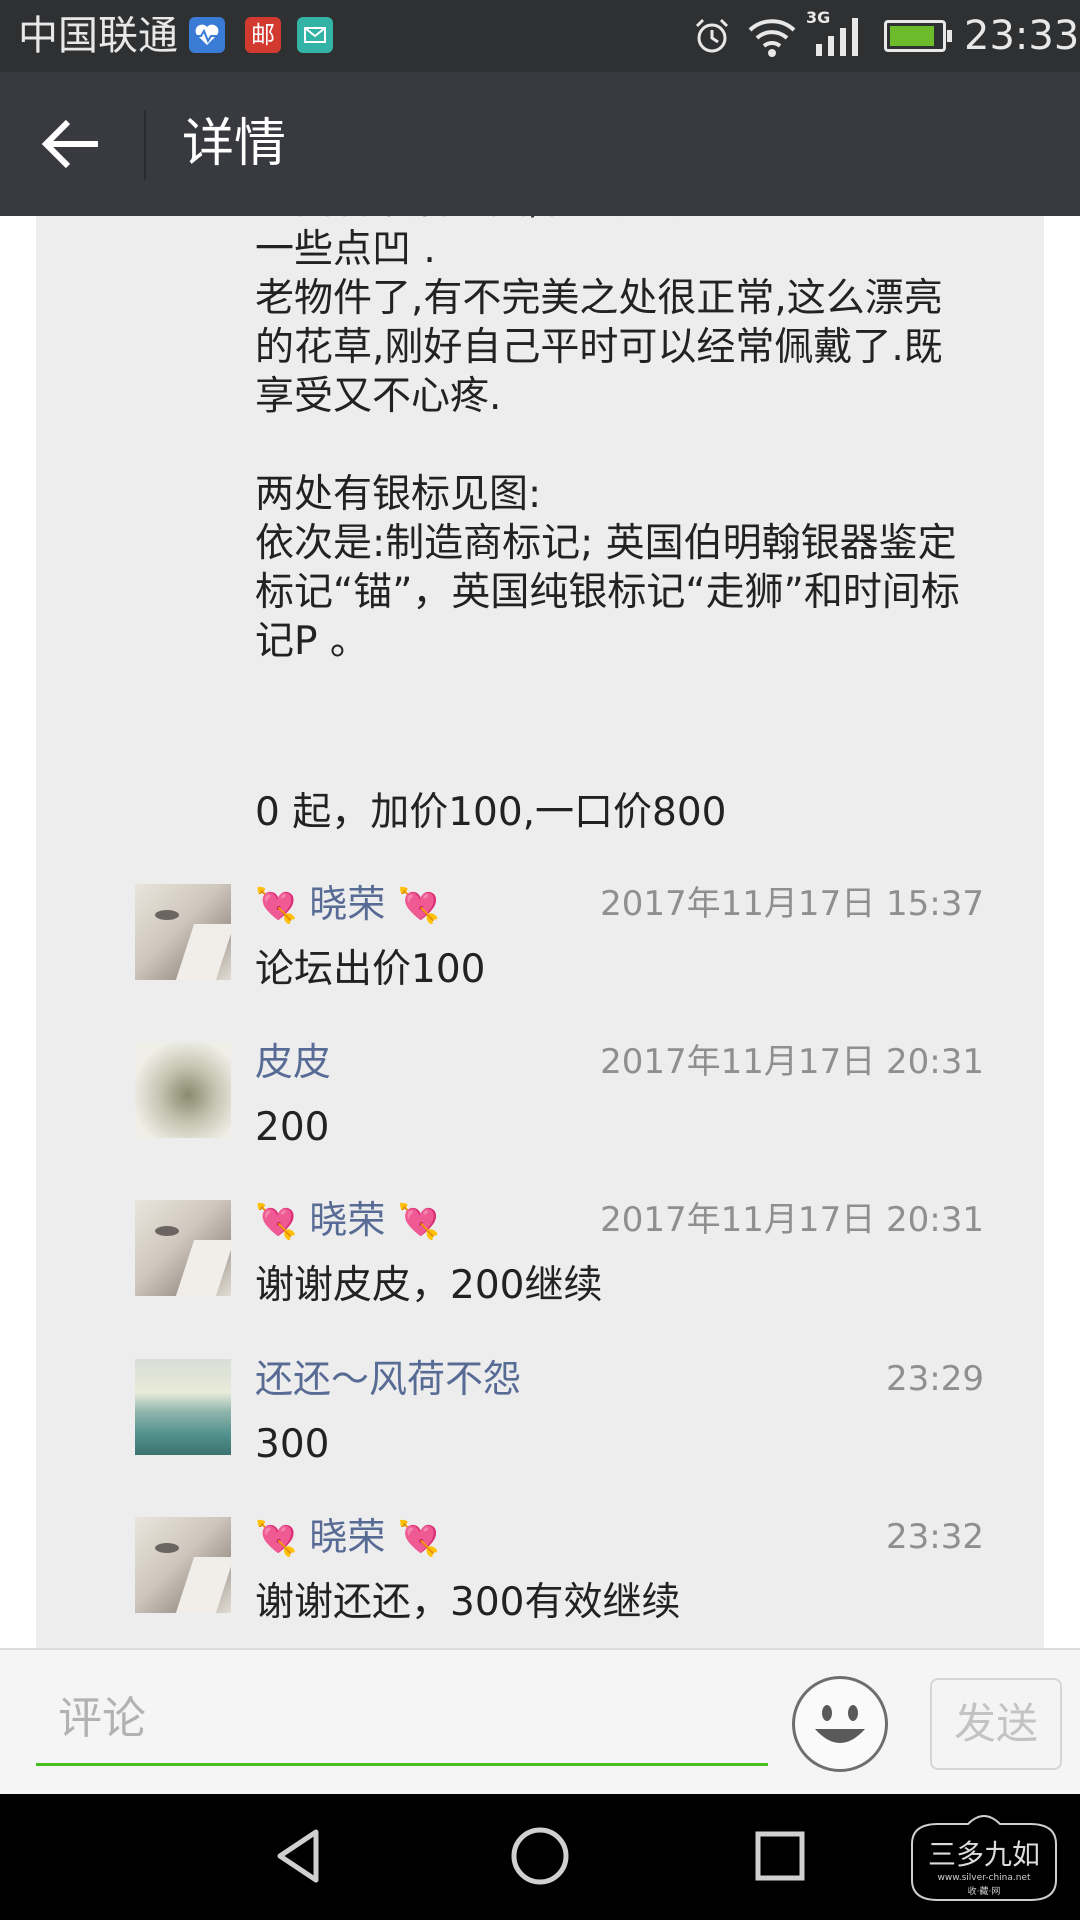 This screenshot has width=1080, height=1920. I want to click on carrier-name: 中国联通, so click(98, 36).